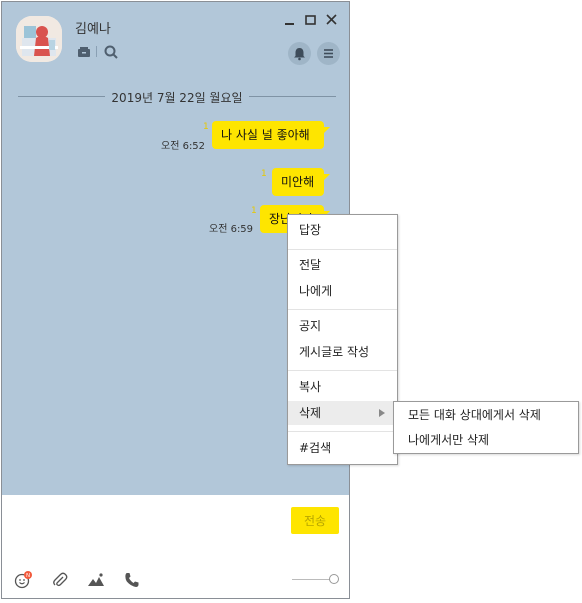  I want to click on notification-bell-button, so click(299, 53).